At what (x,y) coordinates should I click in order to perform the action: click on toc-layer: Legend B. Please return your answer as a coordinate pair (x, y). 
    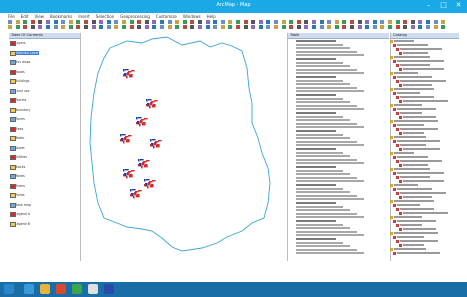
    Looking at the image, I should click on (20, 224).